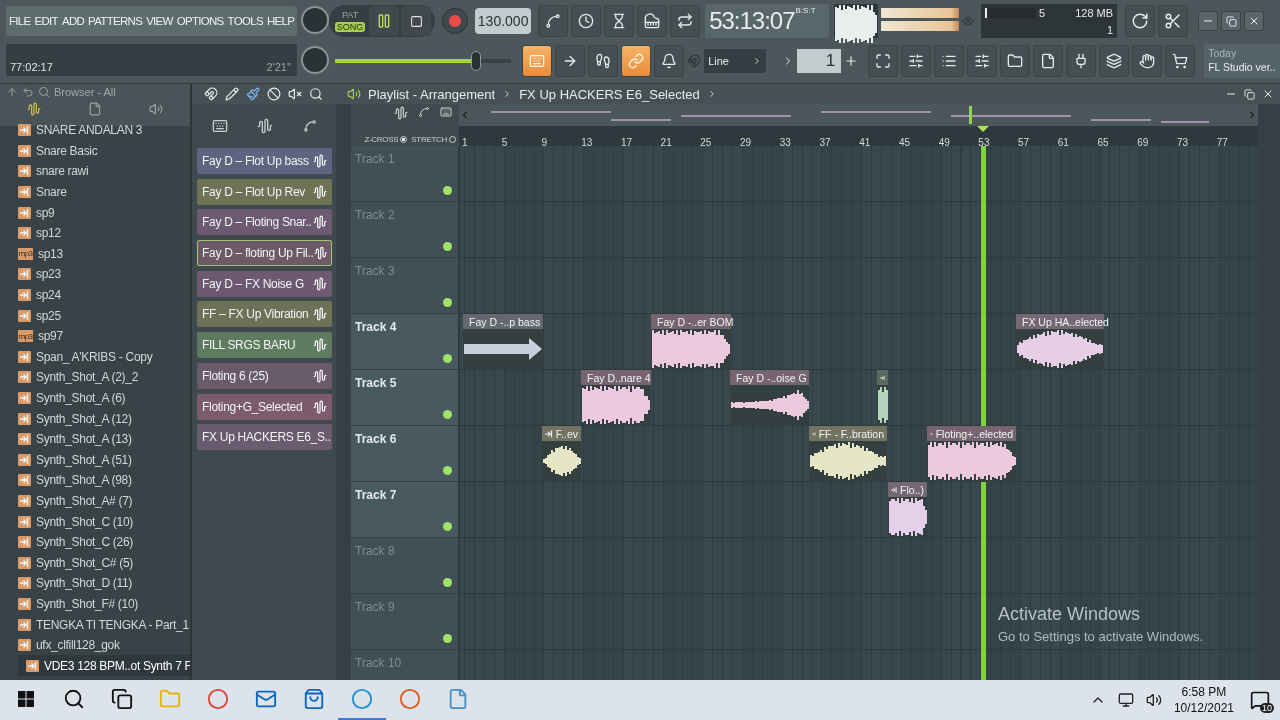  Describe the element at coordinates (1101, 636) in the screenshot. I see `activation-text: Go to Settings to activate Windows.` at that location.